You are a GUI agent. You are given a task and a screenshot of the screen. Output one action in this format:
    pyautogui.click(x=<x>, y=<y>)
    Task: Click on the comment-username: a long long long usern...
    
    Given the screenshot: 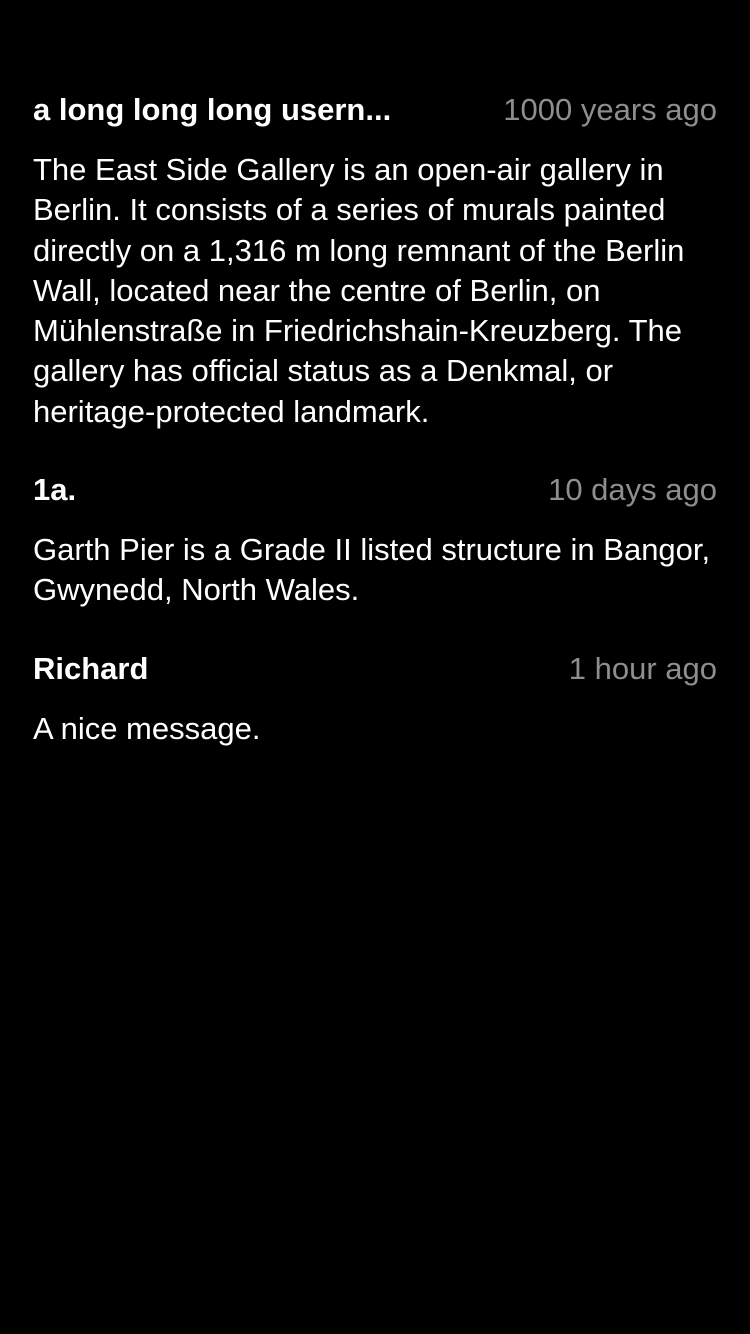 What is the action you would take?
    pyautogui.click(x=212, y=110)
    